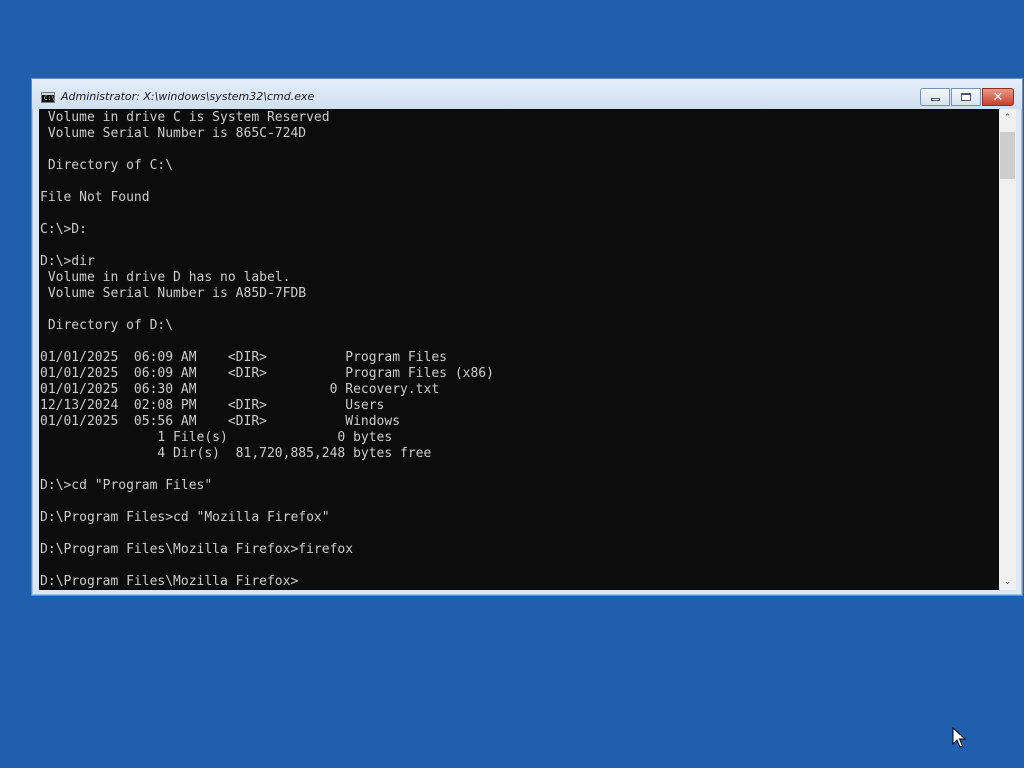 The width and height of the screenshot is (1024, 768). I want to click on console-line: 01/01/2025 05:56 AM <DIR> Windows, so click(220, 421).